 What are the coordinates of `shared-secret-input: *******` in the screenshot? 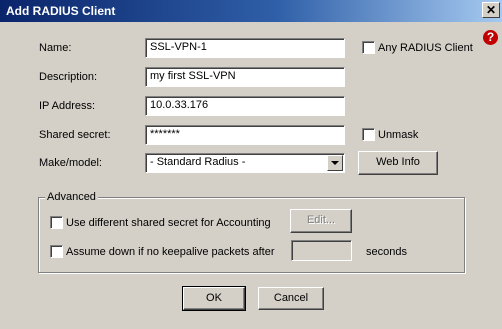 It's located at (245, 135).